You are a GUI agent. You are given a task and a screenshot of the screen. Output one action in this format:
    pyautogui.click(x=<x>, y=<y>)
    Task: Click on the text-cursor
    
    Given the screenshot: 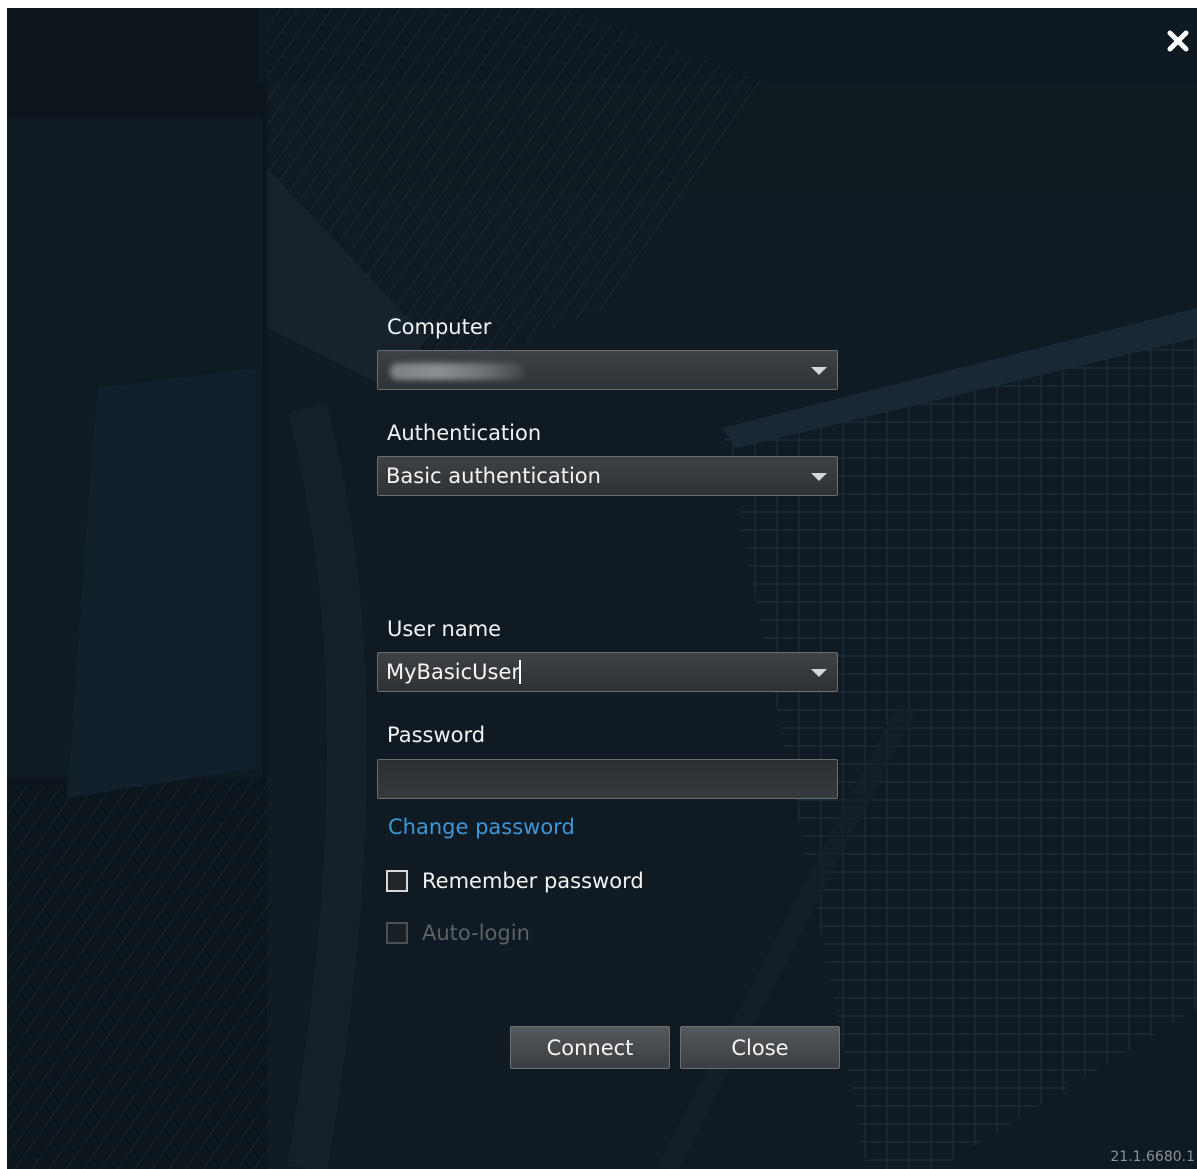 What is the action you would take?
    pyautogui.click(x=520, y=672)
    